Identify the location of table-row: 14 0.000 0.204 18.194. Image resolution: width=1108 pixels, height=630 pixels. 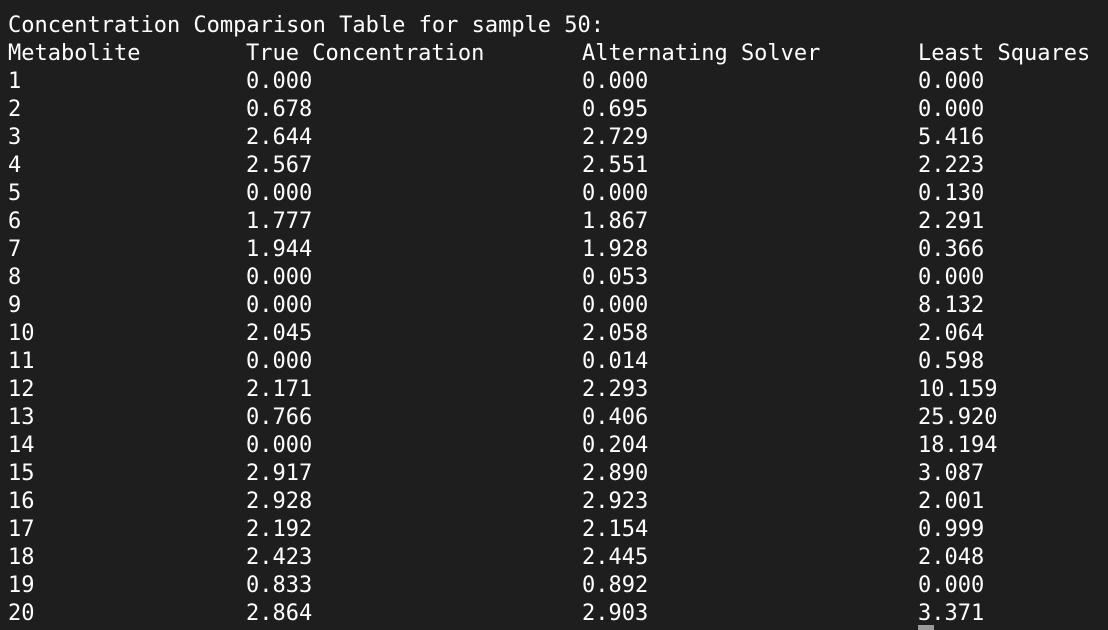
(558, 446).